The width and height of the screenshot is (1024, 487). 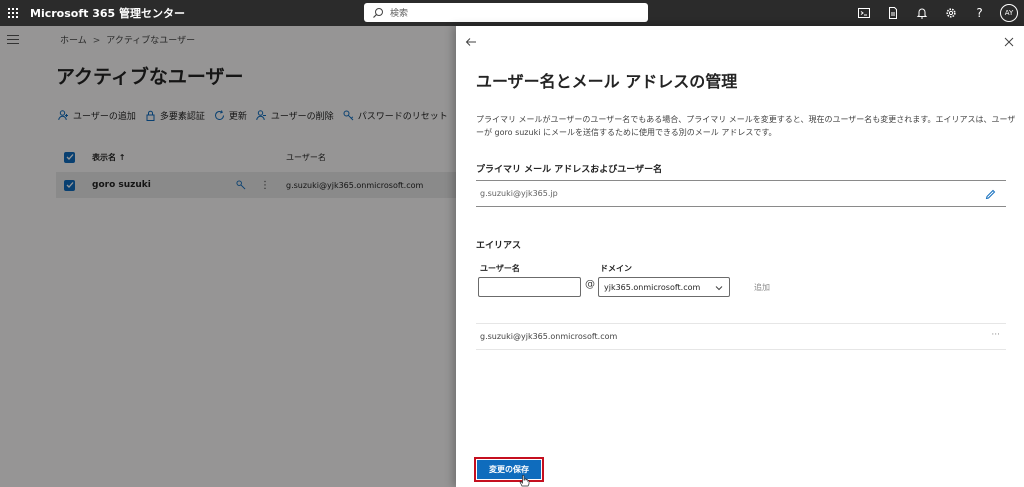 What do you see at coordinates (995, 335) in the screenshot?
I see `more-options-icon: ···` at bounding box center [995, 335].